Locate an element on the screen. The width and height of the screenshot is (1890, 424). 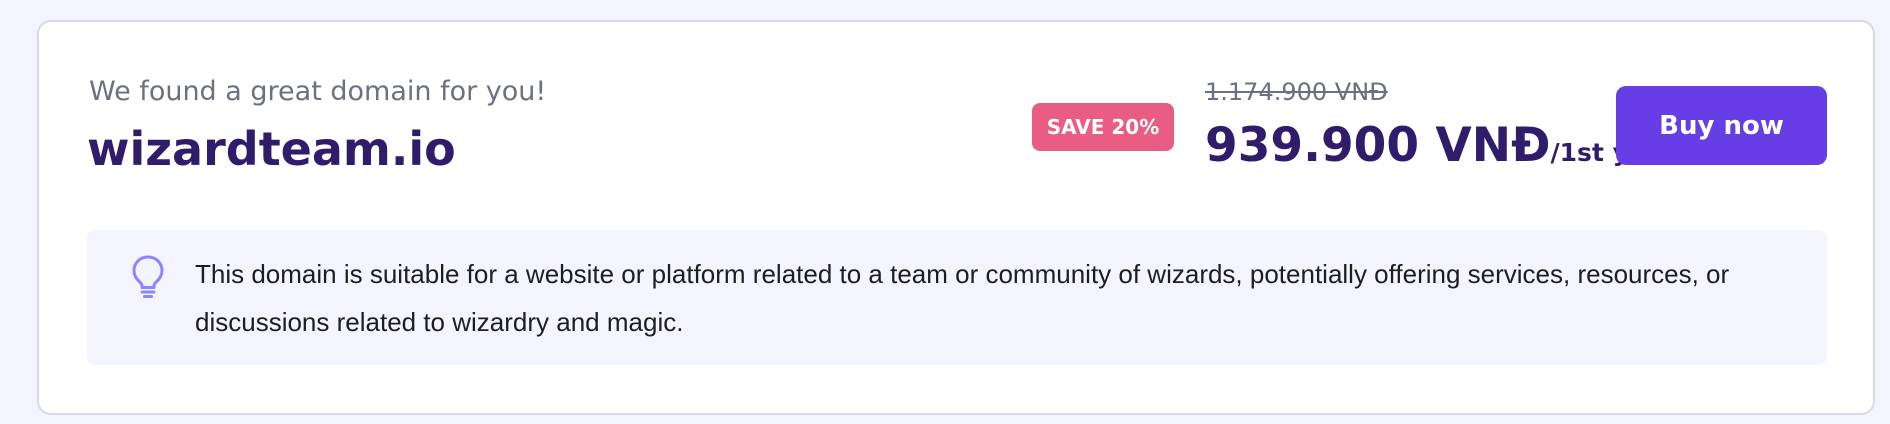
current-price: 939.900 VNĐ/1st yr is located at coordinates (1423, 145).